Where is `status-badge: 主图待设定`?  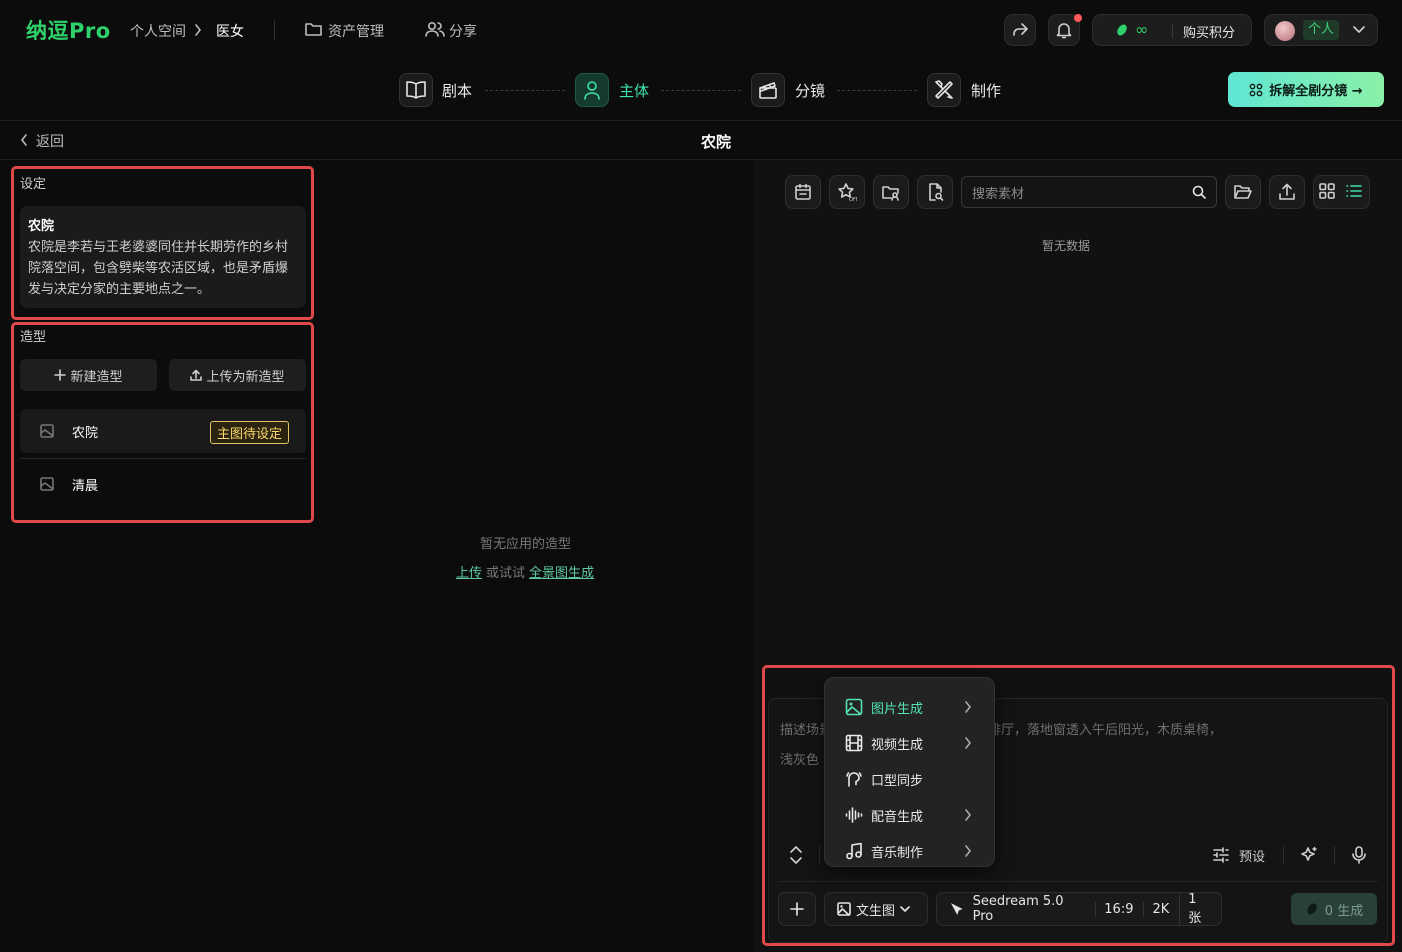 status-badge: 主图待设定 is located at coordinates (250, 432).